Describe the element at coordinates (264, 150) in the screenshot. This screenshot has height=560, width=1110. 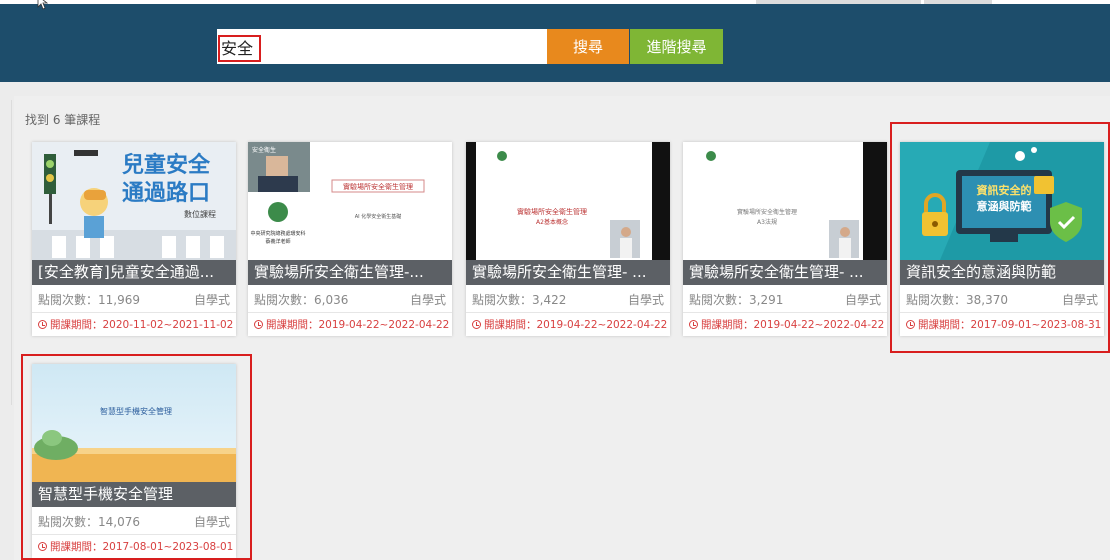
I see `svg-text: 安全衛生` at that location.